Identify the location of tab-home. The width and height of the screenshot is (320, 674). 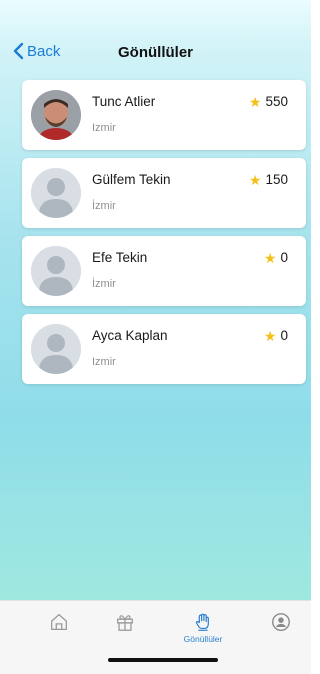
(59, 622).